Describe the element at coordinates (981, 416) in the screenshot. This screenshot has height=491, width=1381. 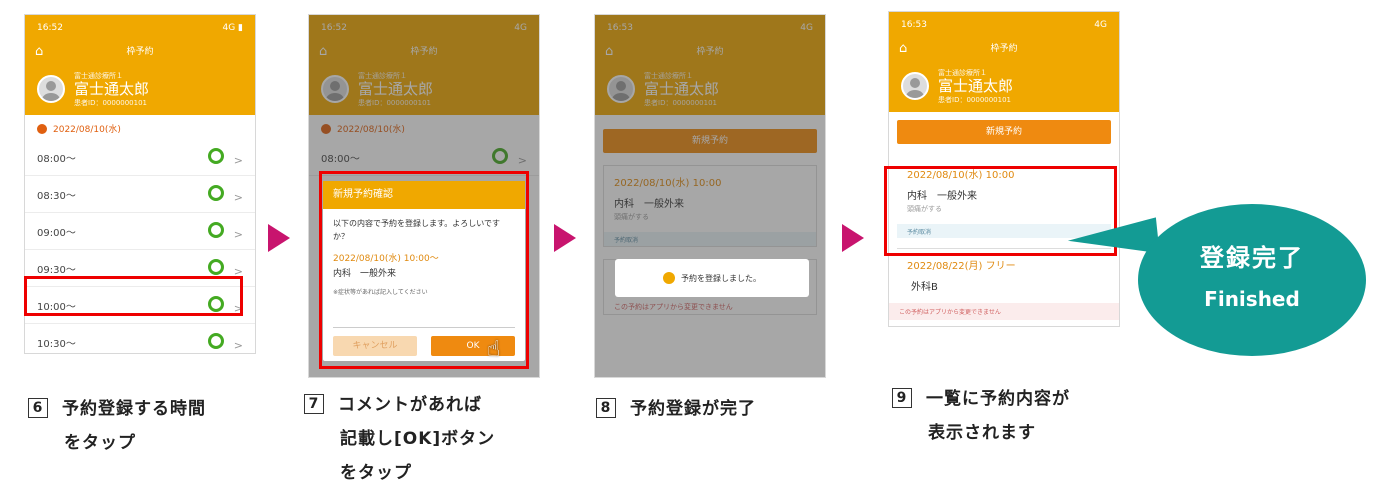
I see `caption-9: 9 一覧に予約内容が 表示されます` at that location.